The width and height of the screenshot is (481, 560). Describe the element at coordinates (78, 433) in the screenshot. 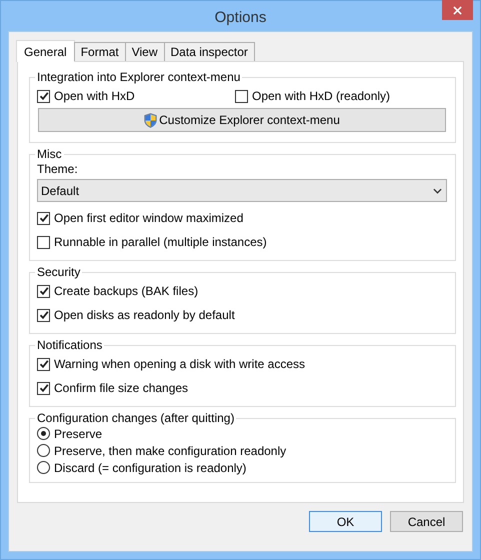

I see `radio-label: Preserve` at that location.